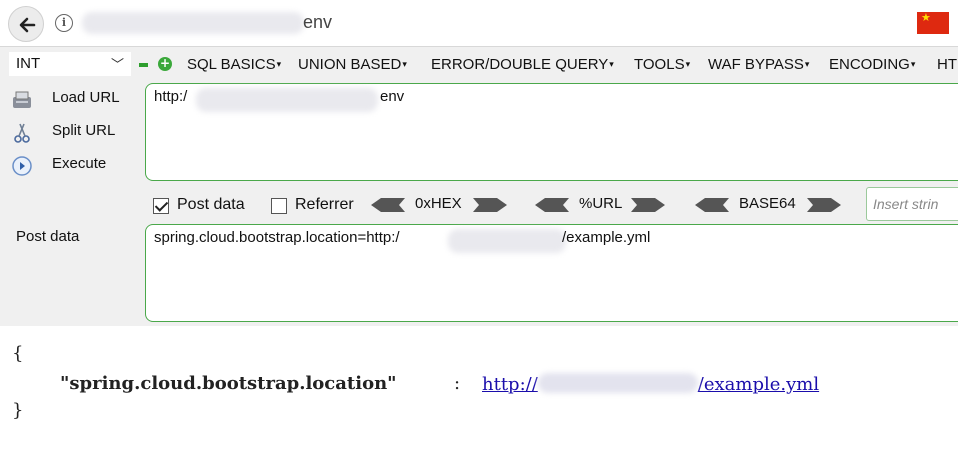 Image resolution: width=958 pixels, height=474 pixels. I want to click on referrer-checkbox, so click(279, 206).